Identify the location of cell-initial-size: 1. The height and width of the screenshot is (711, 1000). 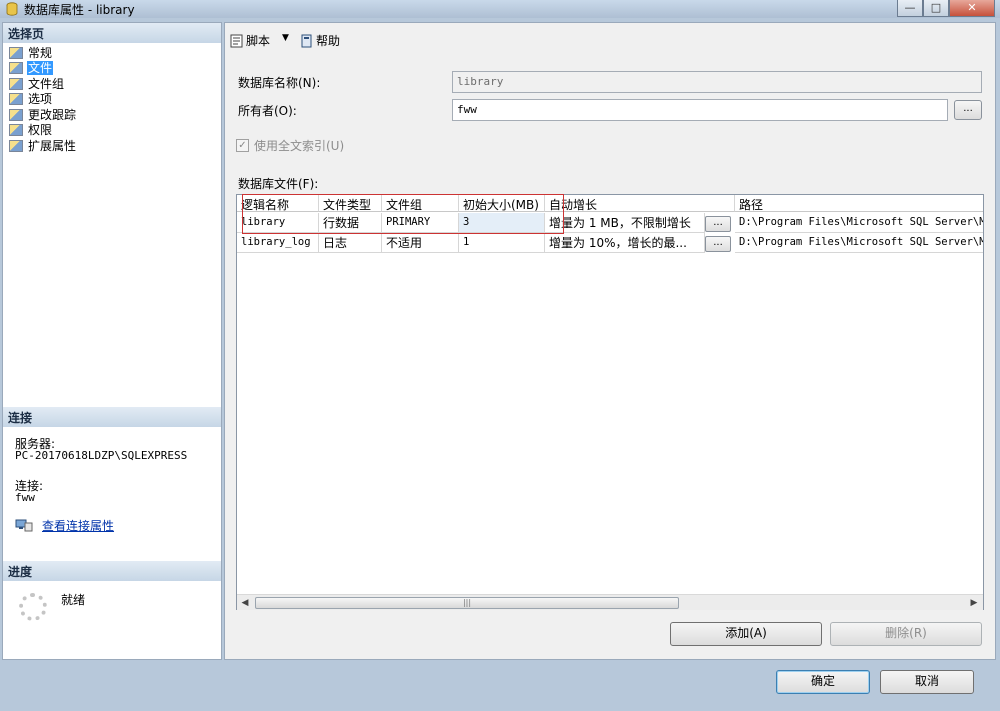
(502, 243).